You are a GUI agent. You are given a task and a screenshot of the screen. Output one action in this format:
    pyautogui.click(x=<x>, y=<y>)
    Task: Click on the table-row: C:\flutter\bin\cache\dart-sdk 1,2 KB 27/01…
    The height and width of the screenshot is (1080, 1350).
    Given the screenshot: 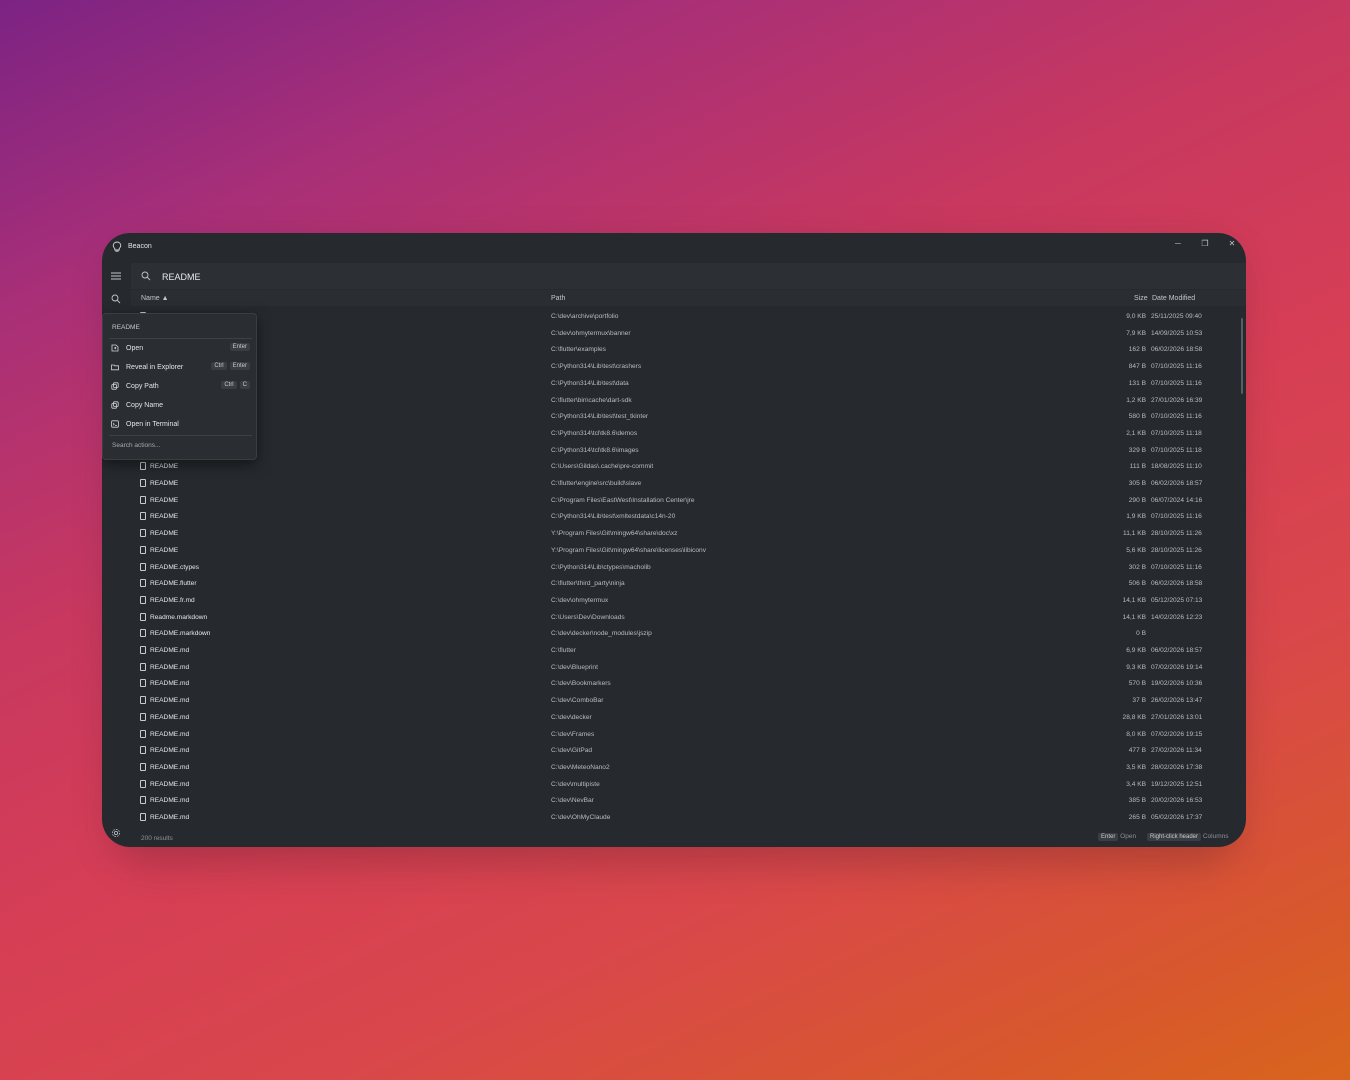 What is the action you would take?
    pyautogui.click(x=683, y=400)
    